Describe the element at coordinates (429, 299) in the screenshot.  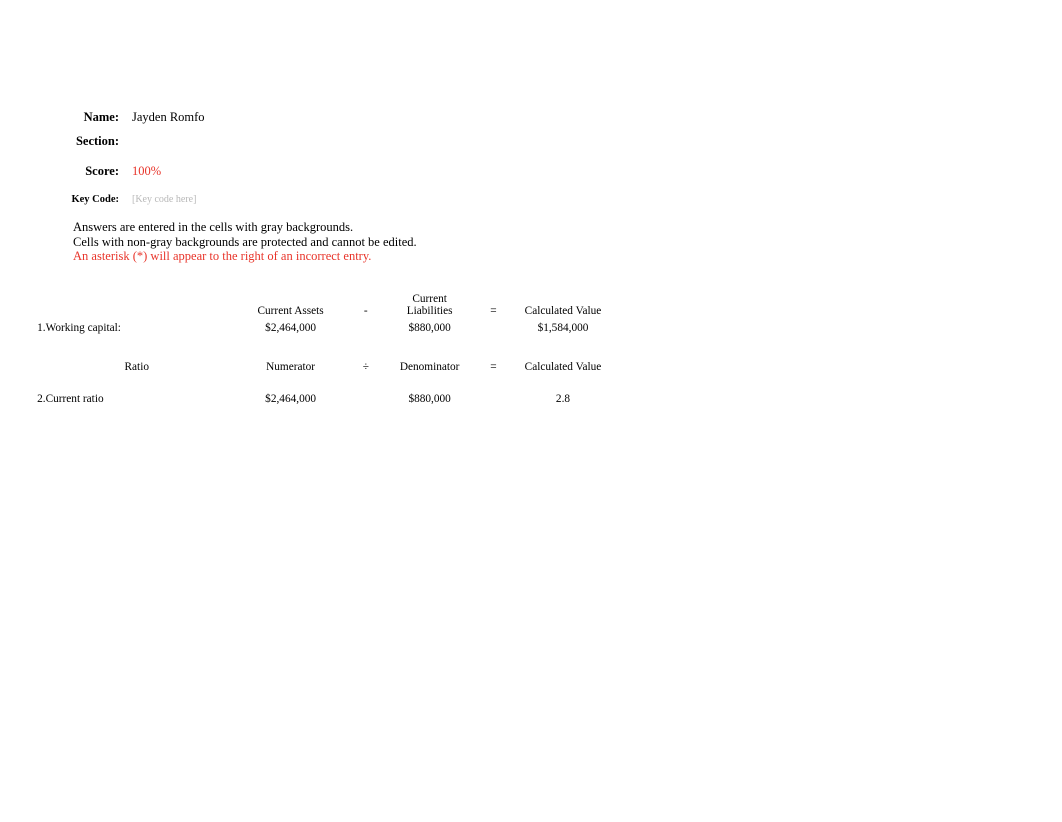
I see `section1-header-operand2-line1: Current` at that location.